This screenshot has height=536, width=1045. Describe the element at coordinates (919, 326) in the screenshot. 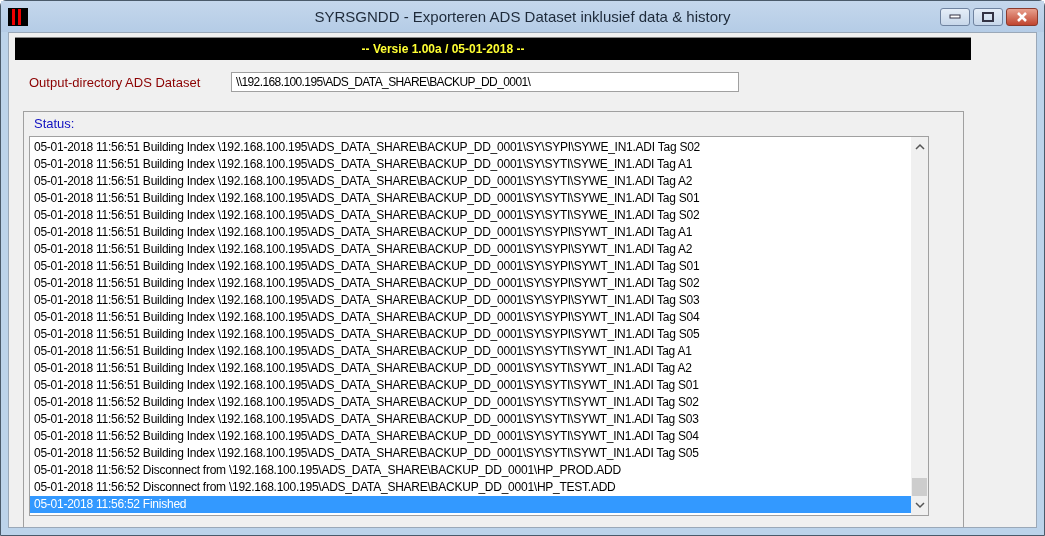

I see `scrollbar` at that location.